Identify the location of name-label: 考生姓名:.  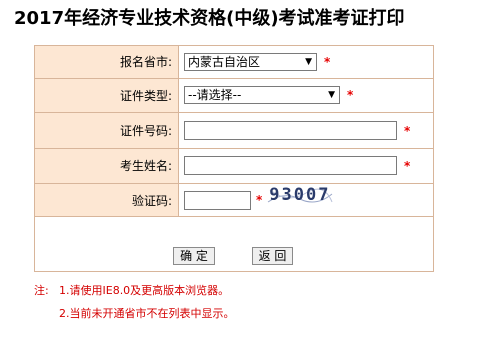
(106, 166).